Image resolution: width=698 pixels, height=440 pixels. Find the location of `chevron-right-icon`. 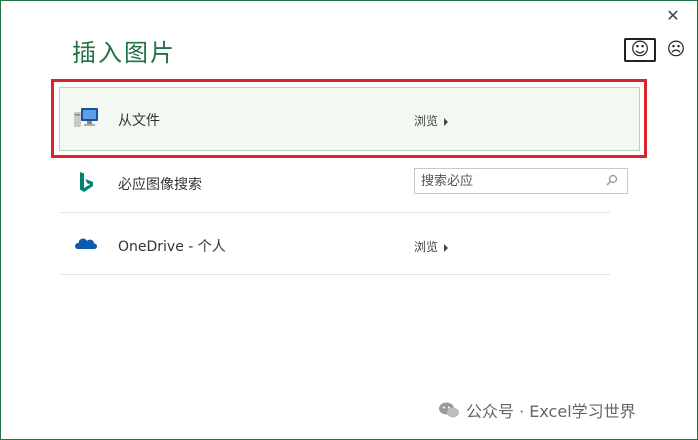

chevron-right-icon is located at coordinates (446, 247).